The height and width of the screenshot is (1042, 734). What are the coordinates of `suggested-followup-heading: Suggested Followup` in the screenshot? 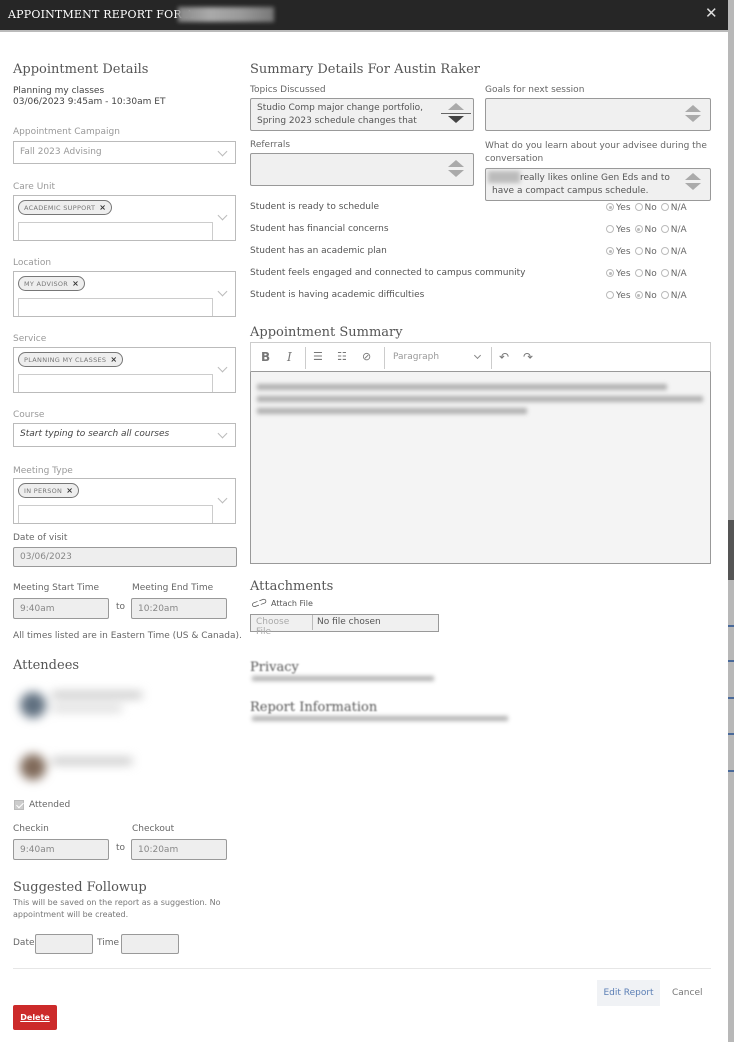 It's located at (80, 887).